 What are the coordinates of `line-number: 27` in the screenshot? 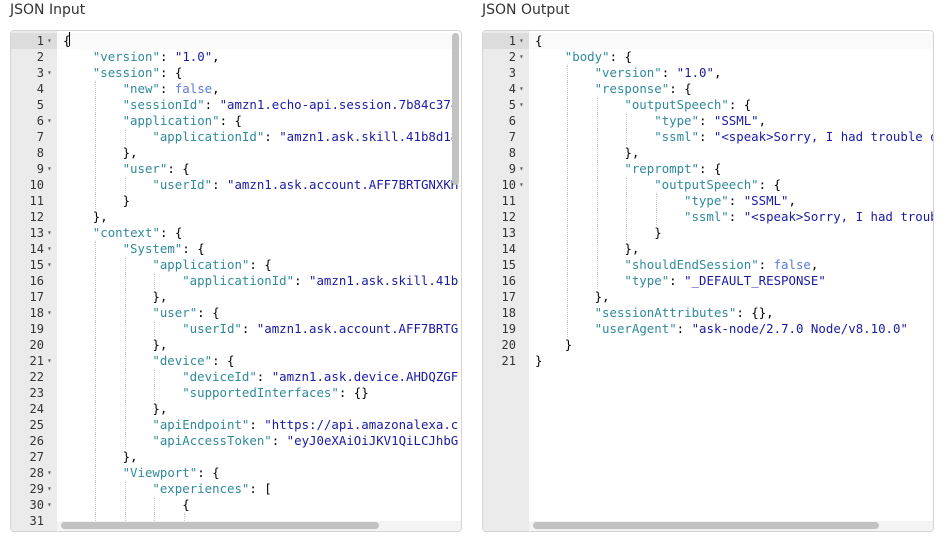 It's located at (36, 457).